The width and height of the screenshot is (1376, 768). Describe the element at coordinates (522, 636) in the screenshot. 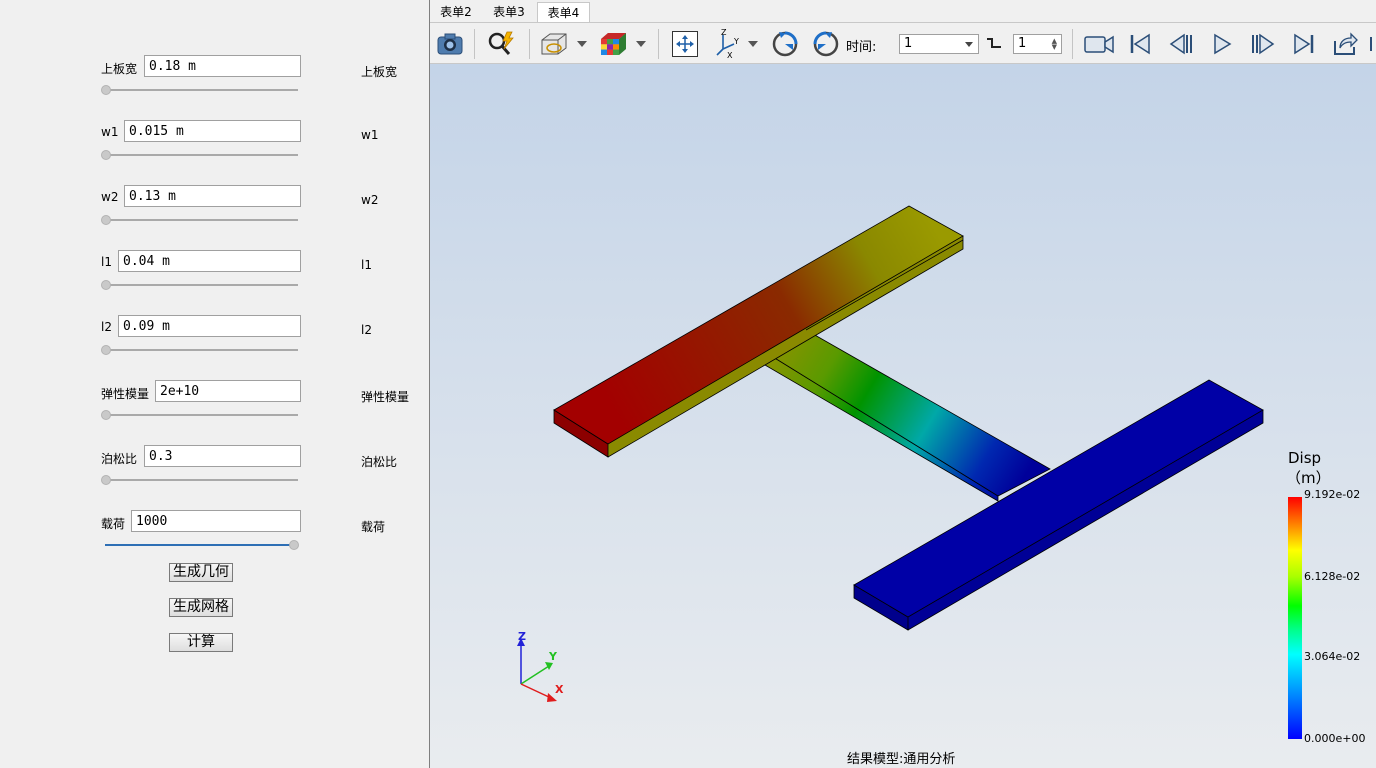

I see `axis-z-label: Z` at that location.